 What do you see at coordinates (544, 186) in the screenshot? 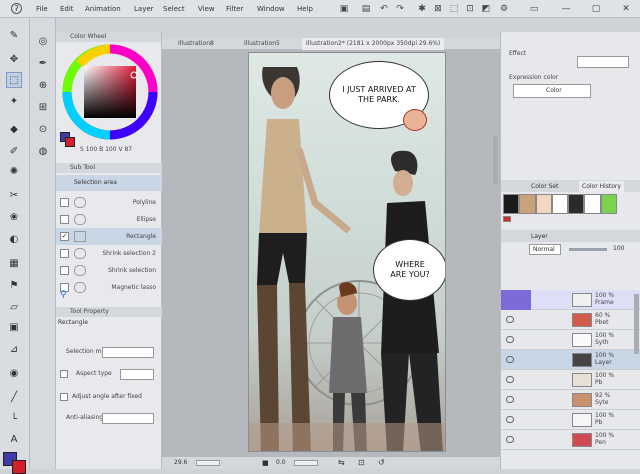
I see `tab-color-set: Color Set` at bounding box center [544, 186].